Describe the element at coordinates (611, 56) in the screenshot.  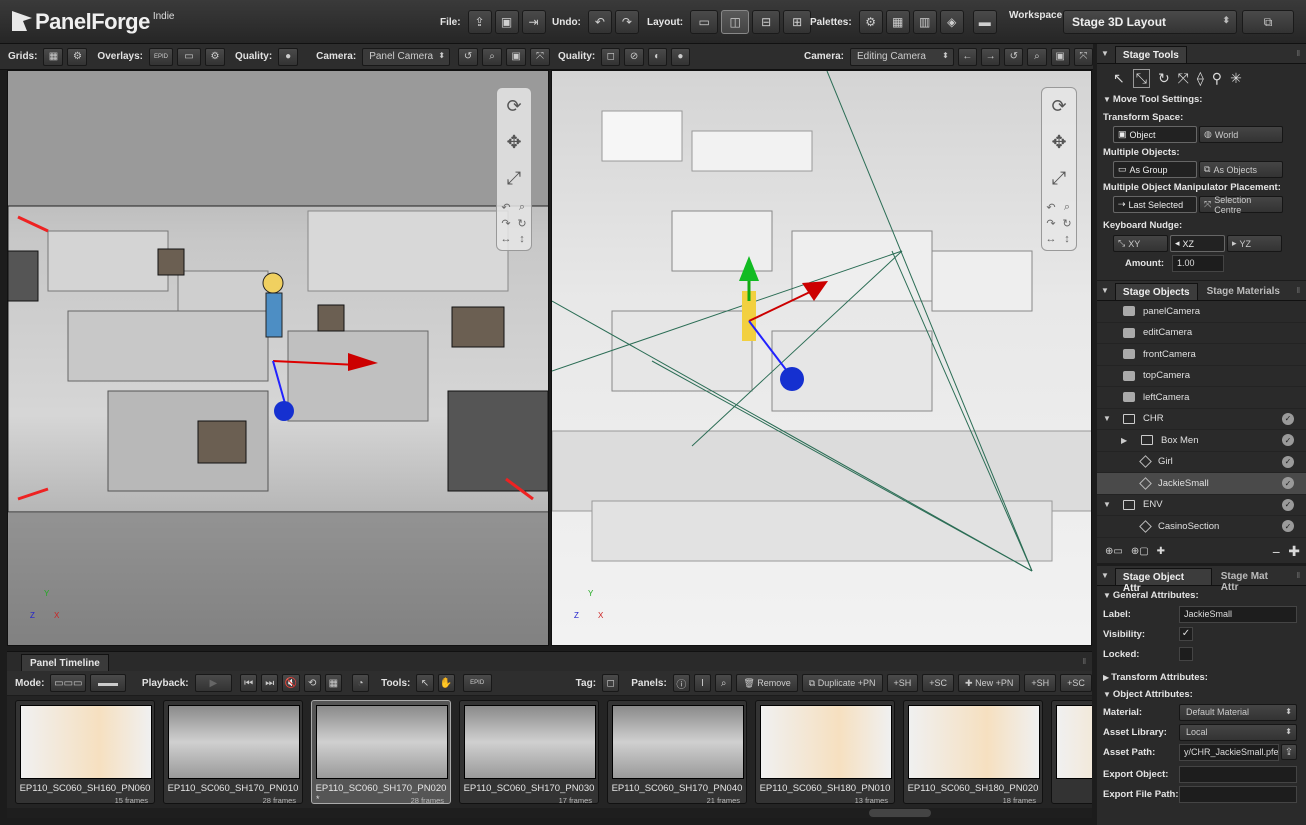
I see `wireframe-icon: ◻` at that location.